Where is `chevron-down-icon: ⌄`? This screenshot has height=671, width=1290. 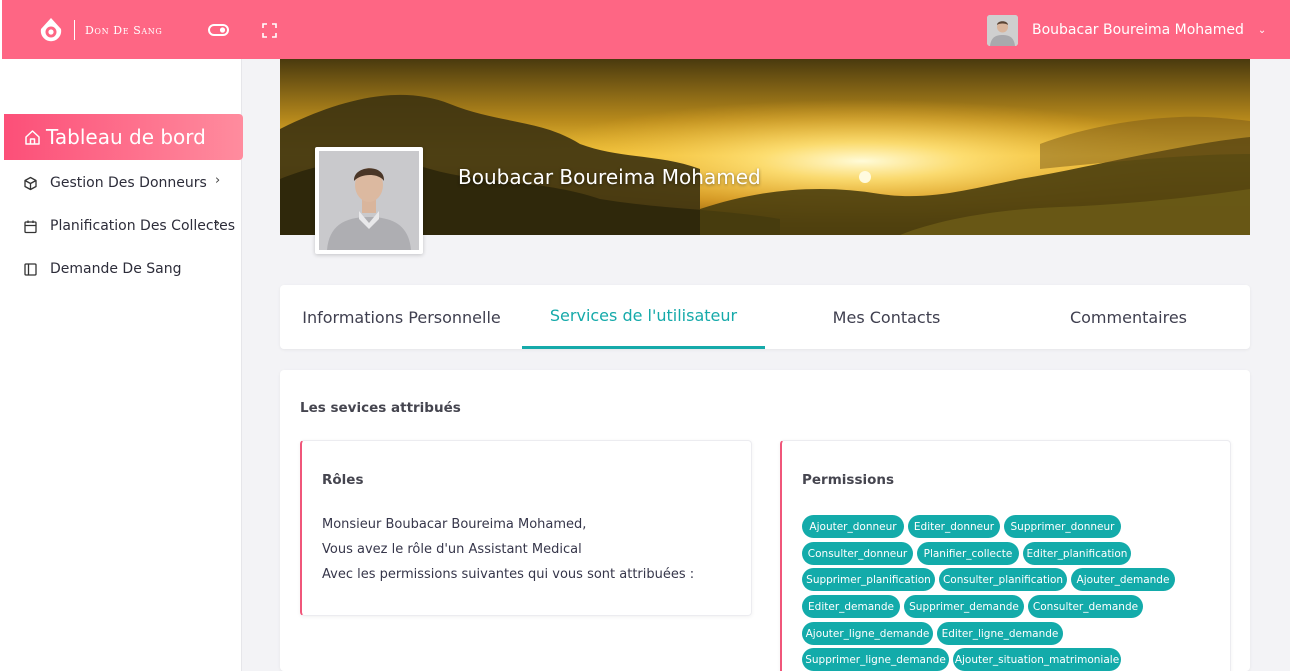
chevron-down-icon: ⌄ is located at coordinates (1262, 30).